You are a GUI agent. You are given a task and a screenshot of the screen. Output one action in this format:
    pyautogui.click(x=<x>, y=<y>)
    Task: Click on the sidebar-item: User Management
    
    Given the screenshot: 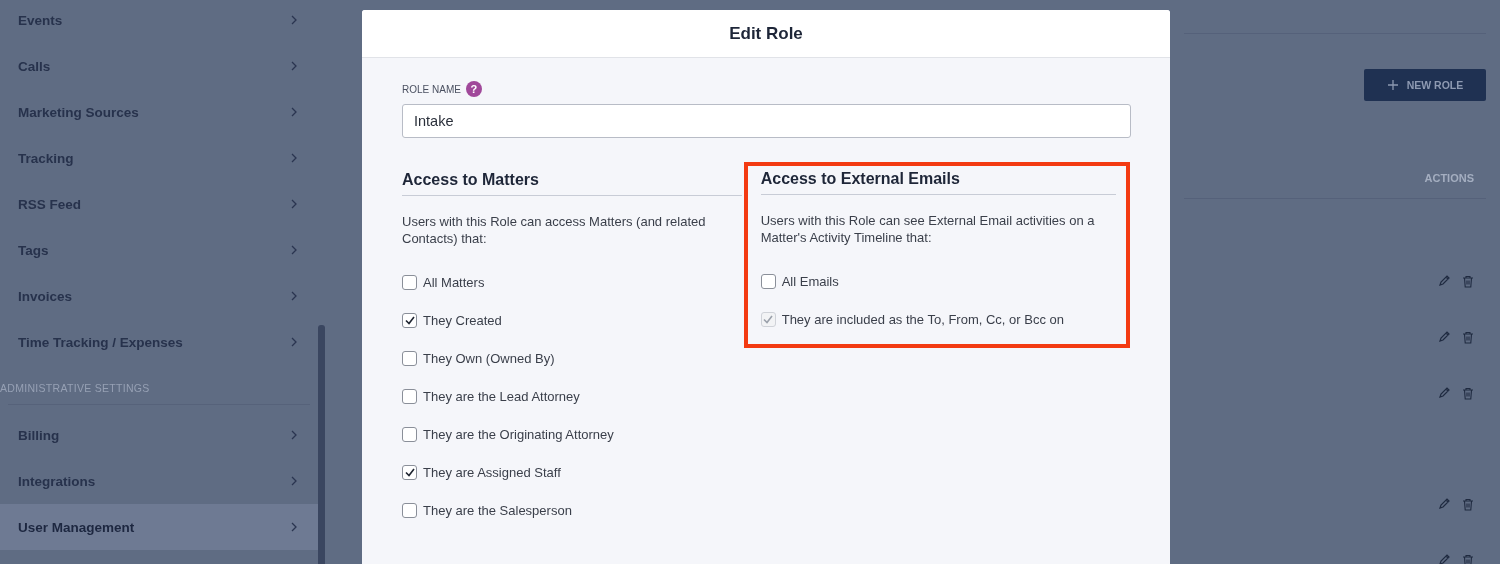 What is the action you would take?
    pyautogui.click(x=159, y=527)
    